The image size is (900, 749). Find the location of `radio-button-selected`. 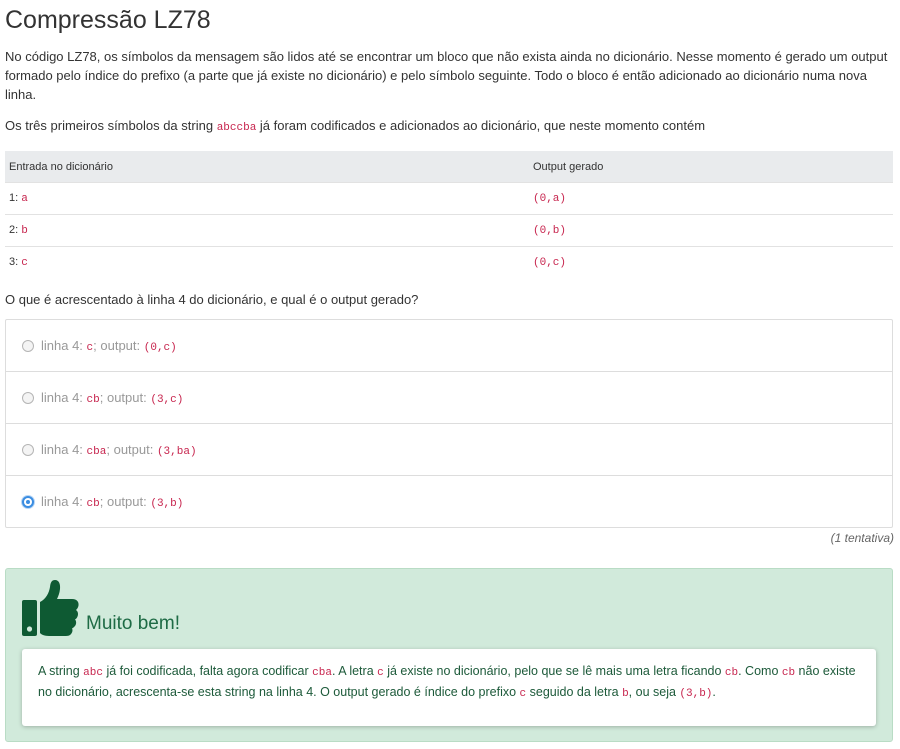

radio-button-selected is located at coordinates (28, 501).